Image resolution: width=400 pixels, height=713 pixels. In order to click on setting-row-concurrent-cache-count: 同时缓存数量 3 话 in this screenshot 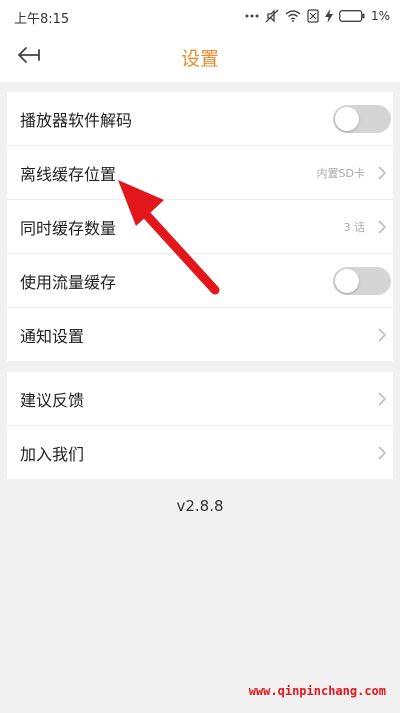, I will do `click(200, 227)`.